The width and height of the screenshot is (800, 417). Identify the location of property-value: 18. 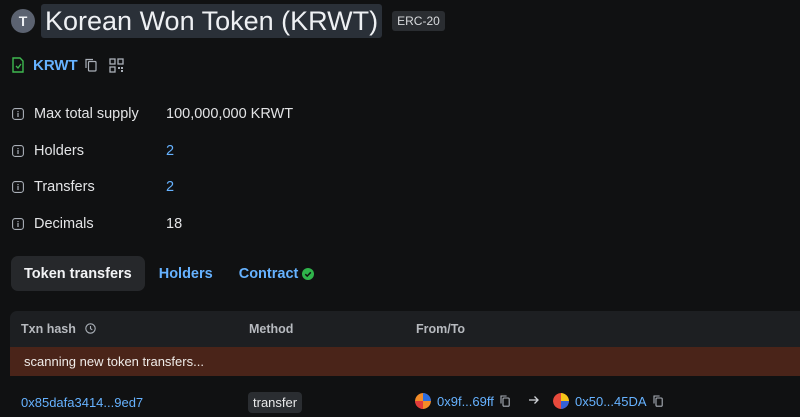
(174, 224).